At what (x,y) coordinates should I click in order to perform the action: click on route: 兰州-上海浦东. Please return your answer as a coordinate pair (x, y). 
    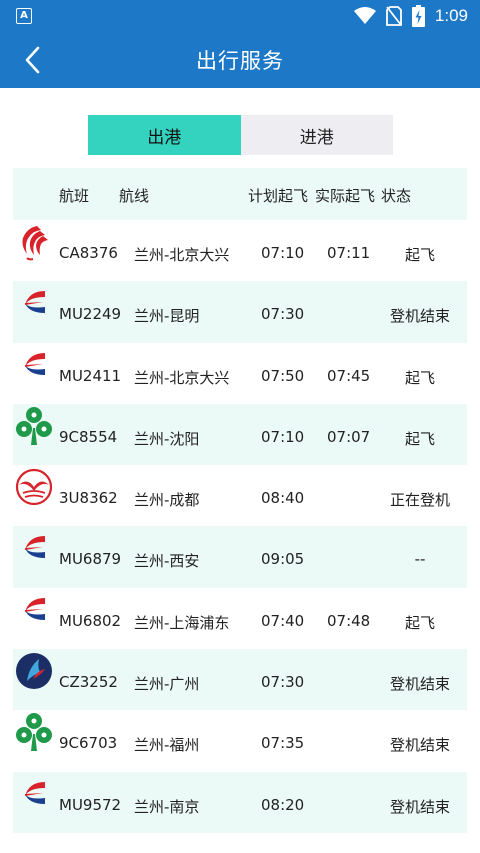
    Looking at the image, I should click on (182, 622).